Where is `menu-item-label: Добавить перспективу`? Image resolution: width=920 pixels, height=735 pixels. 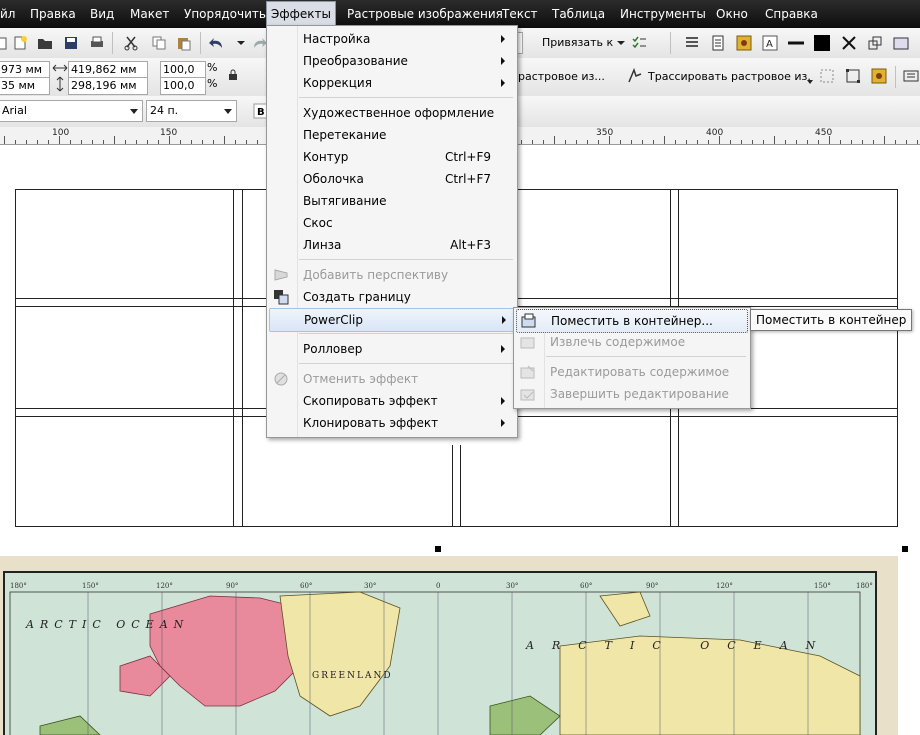
menu-item-label: Добавить перспективу is located at coordinates (376, 275).